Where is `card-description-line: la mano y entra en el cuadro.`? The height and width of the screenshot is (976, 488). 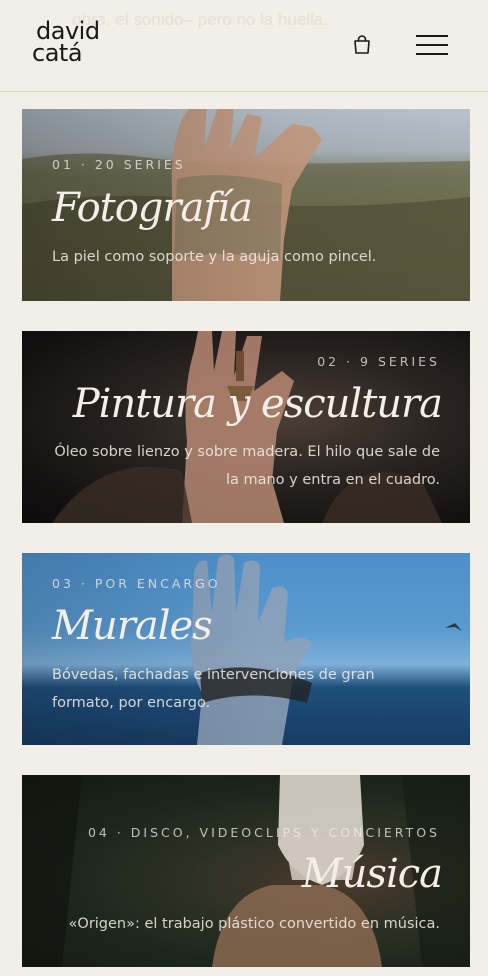 card-description-line: la mano y entra en el cuadro. is located at coordinates (332, 480).